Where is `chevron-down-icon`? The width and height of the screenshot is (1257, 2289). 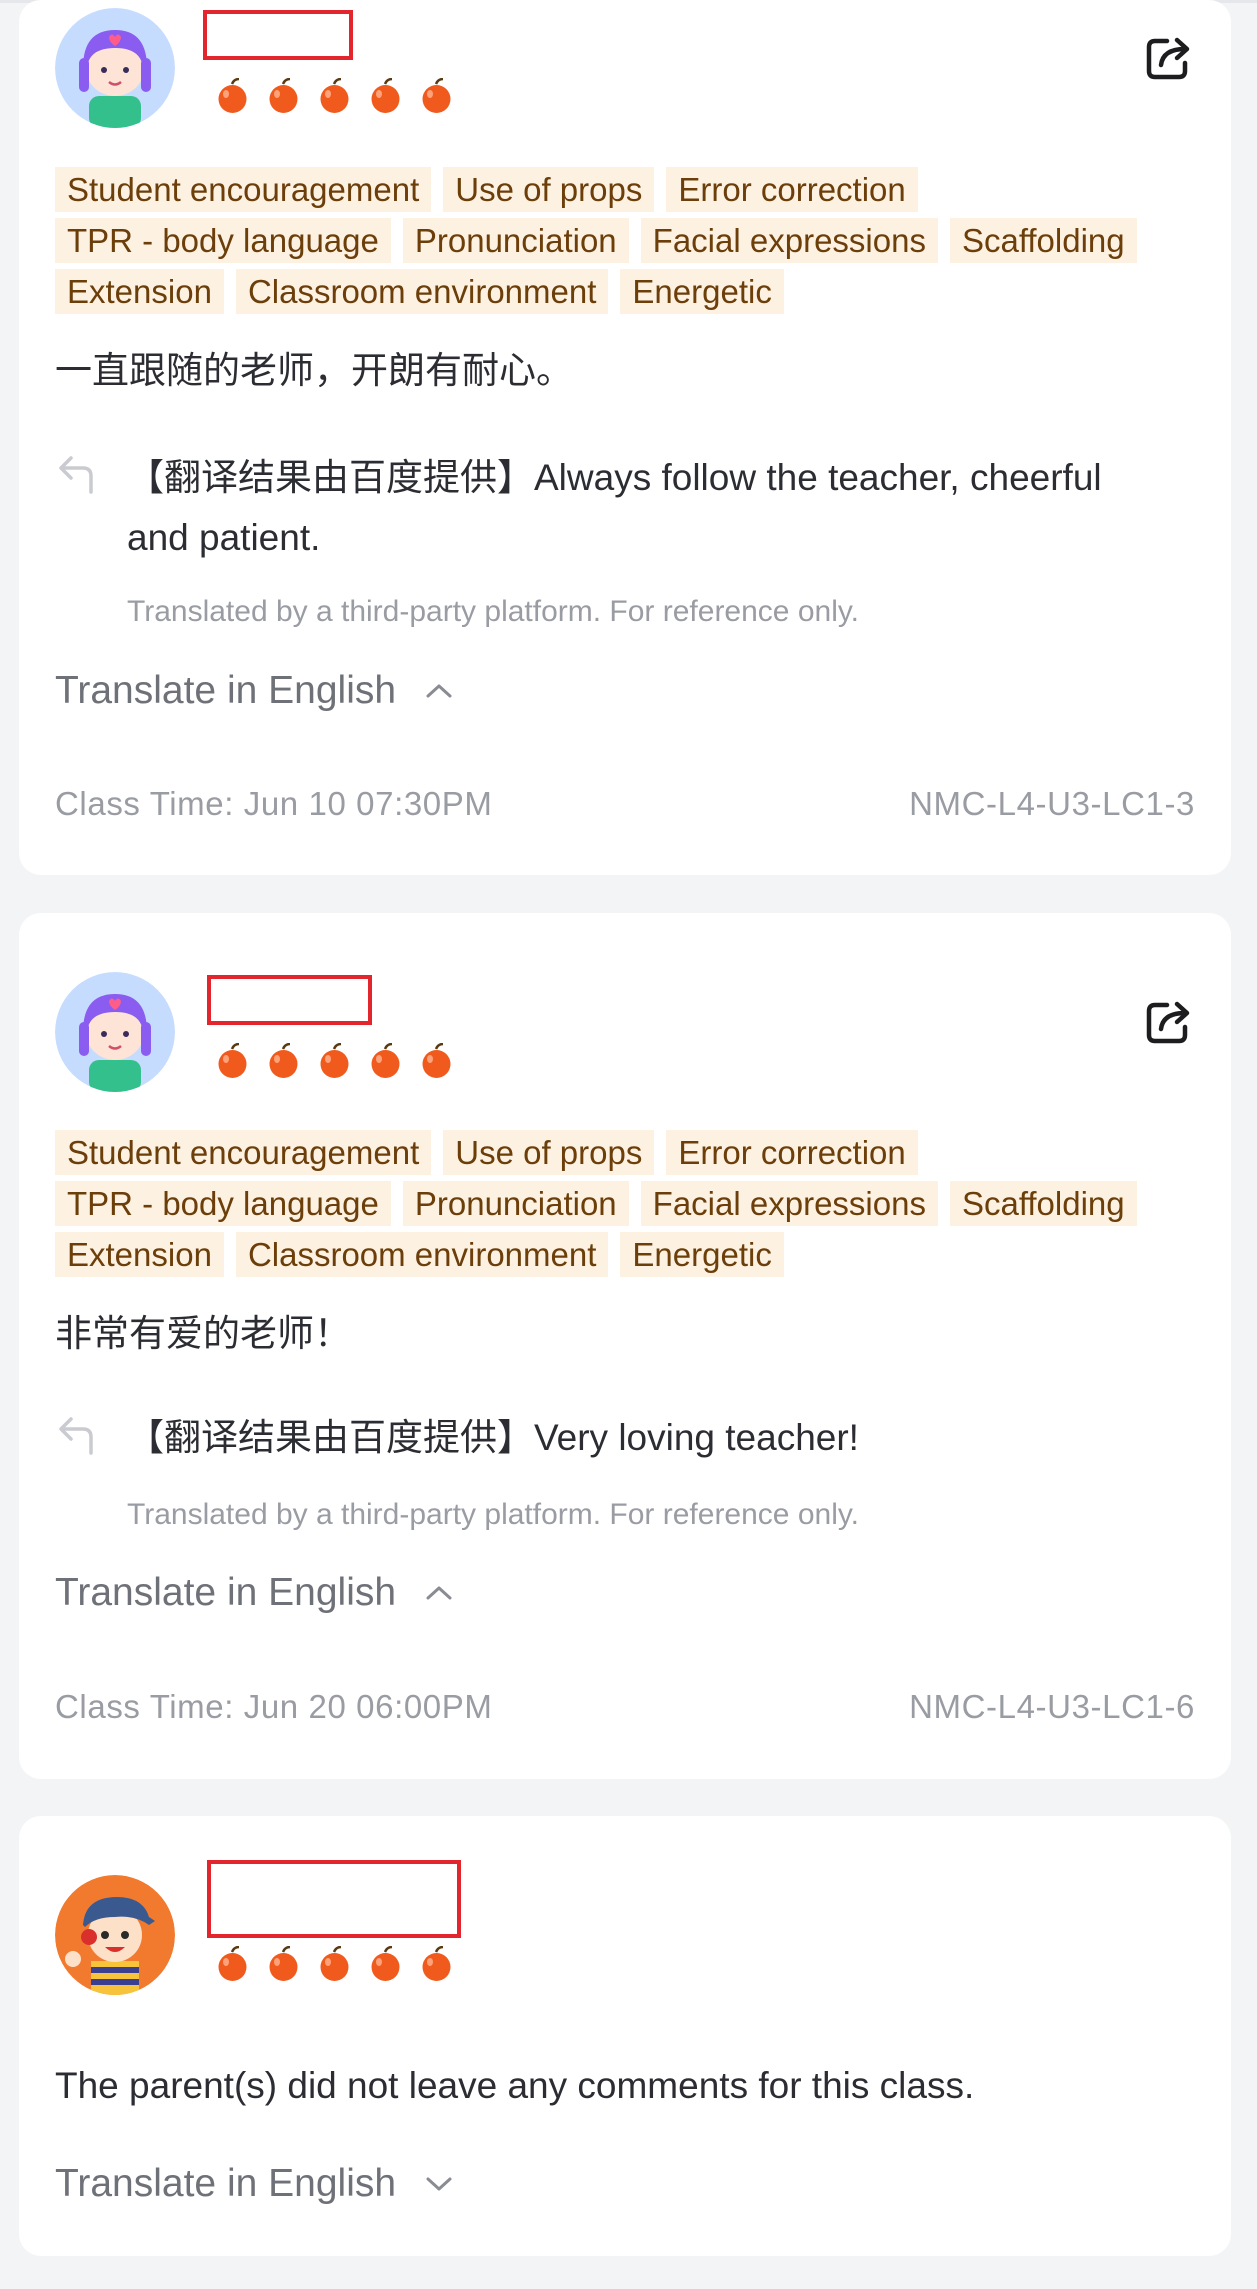 chevron-down-icon is located at coordinates (439, 2184).